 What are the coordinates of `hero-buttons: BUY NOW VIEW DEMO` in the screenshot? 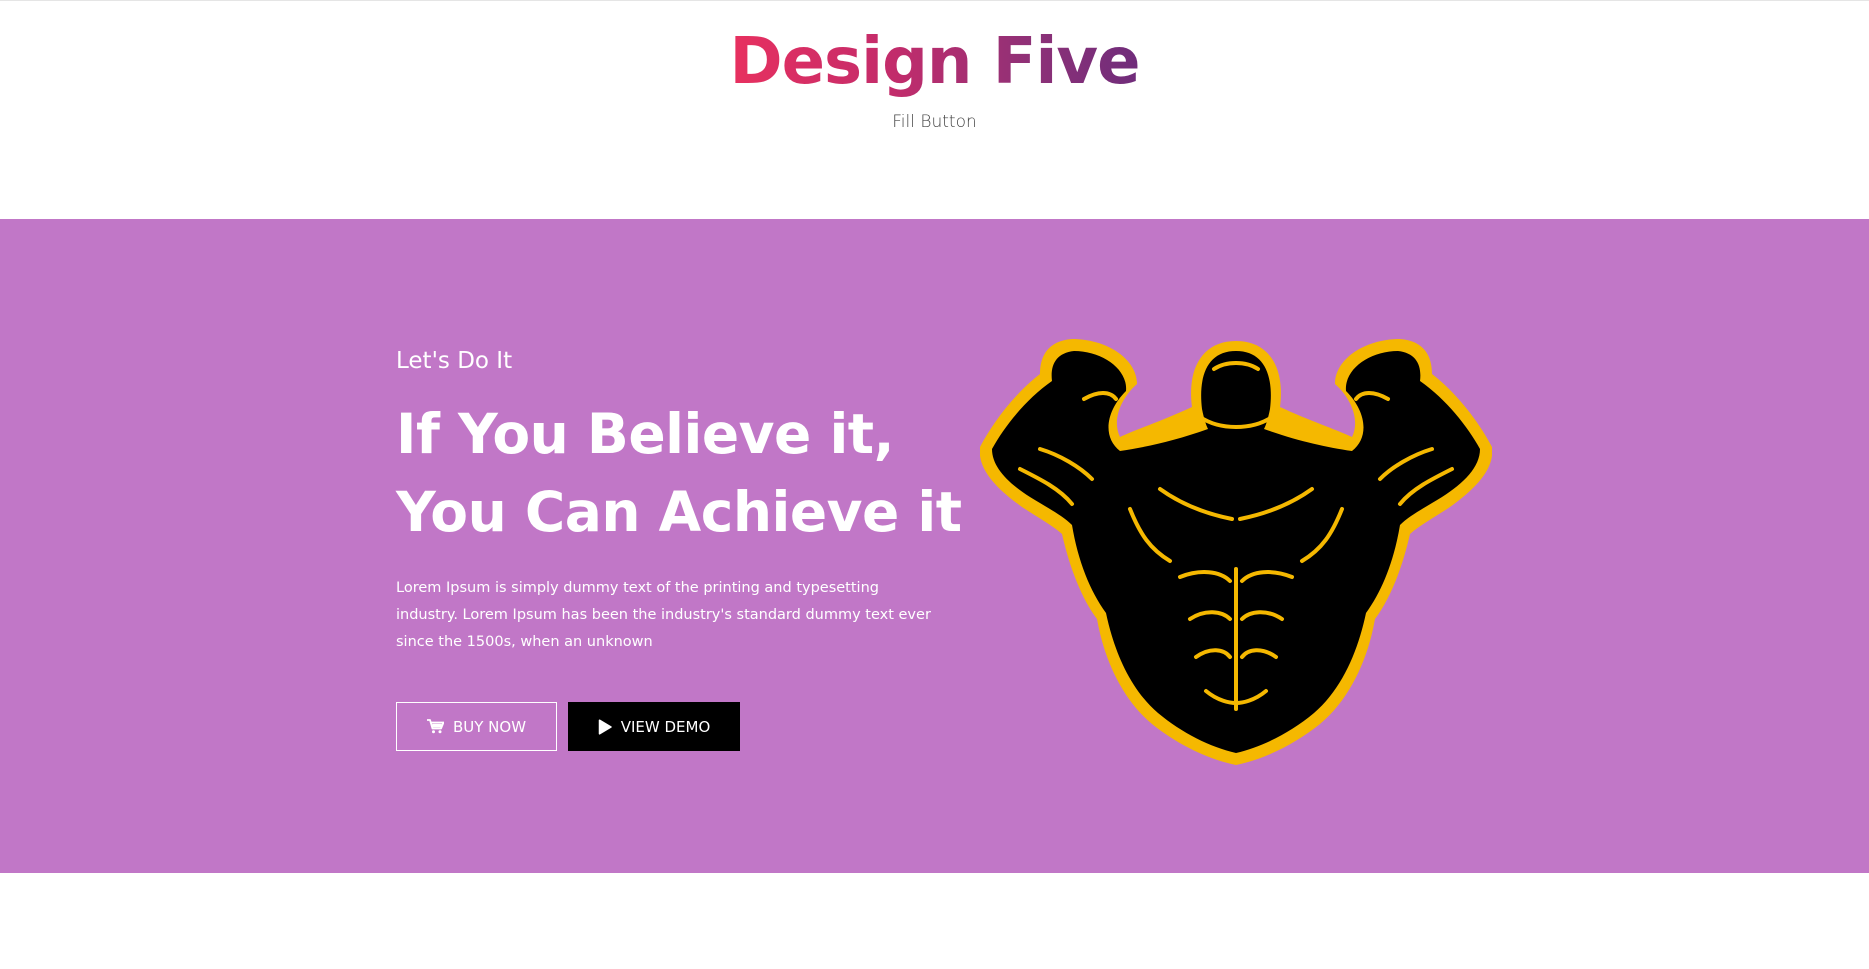 It's located at (676, 726).